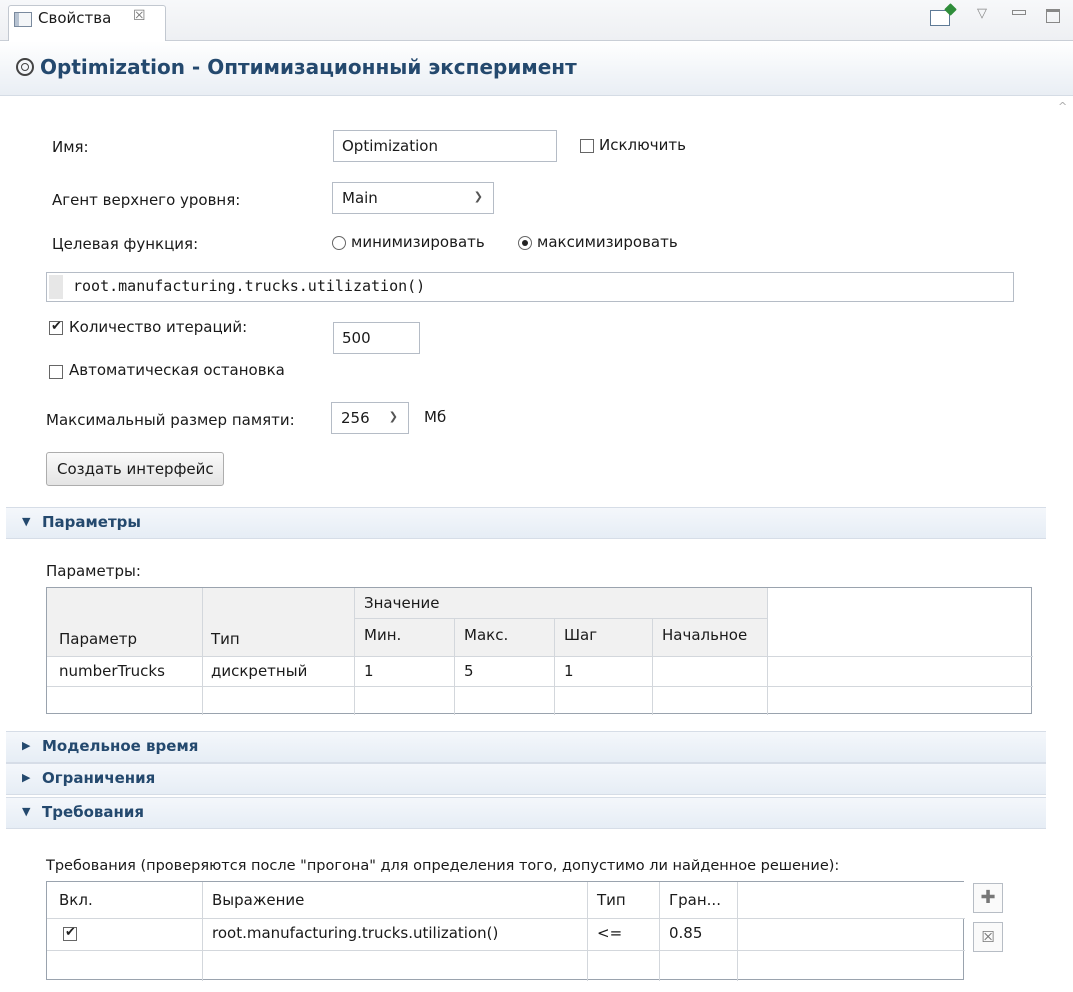  Describe the element at coordinates (609, 933) in the screenshot. I see `table-cell: <=` at that location.